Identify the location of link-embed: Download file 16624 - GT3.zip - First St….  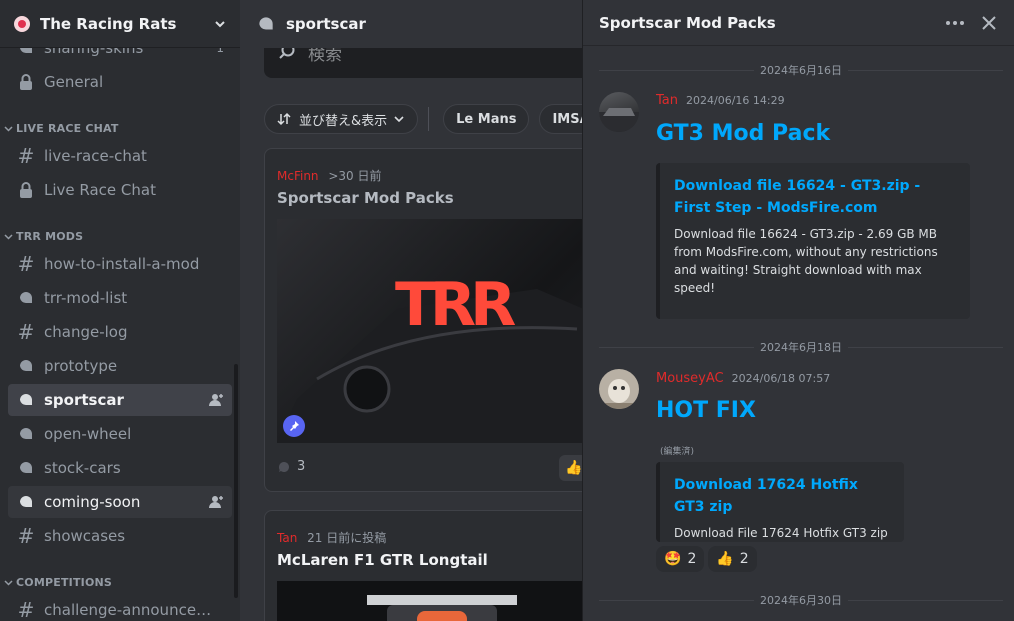
(813, 241).